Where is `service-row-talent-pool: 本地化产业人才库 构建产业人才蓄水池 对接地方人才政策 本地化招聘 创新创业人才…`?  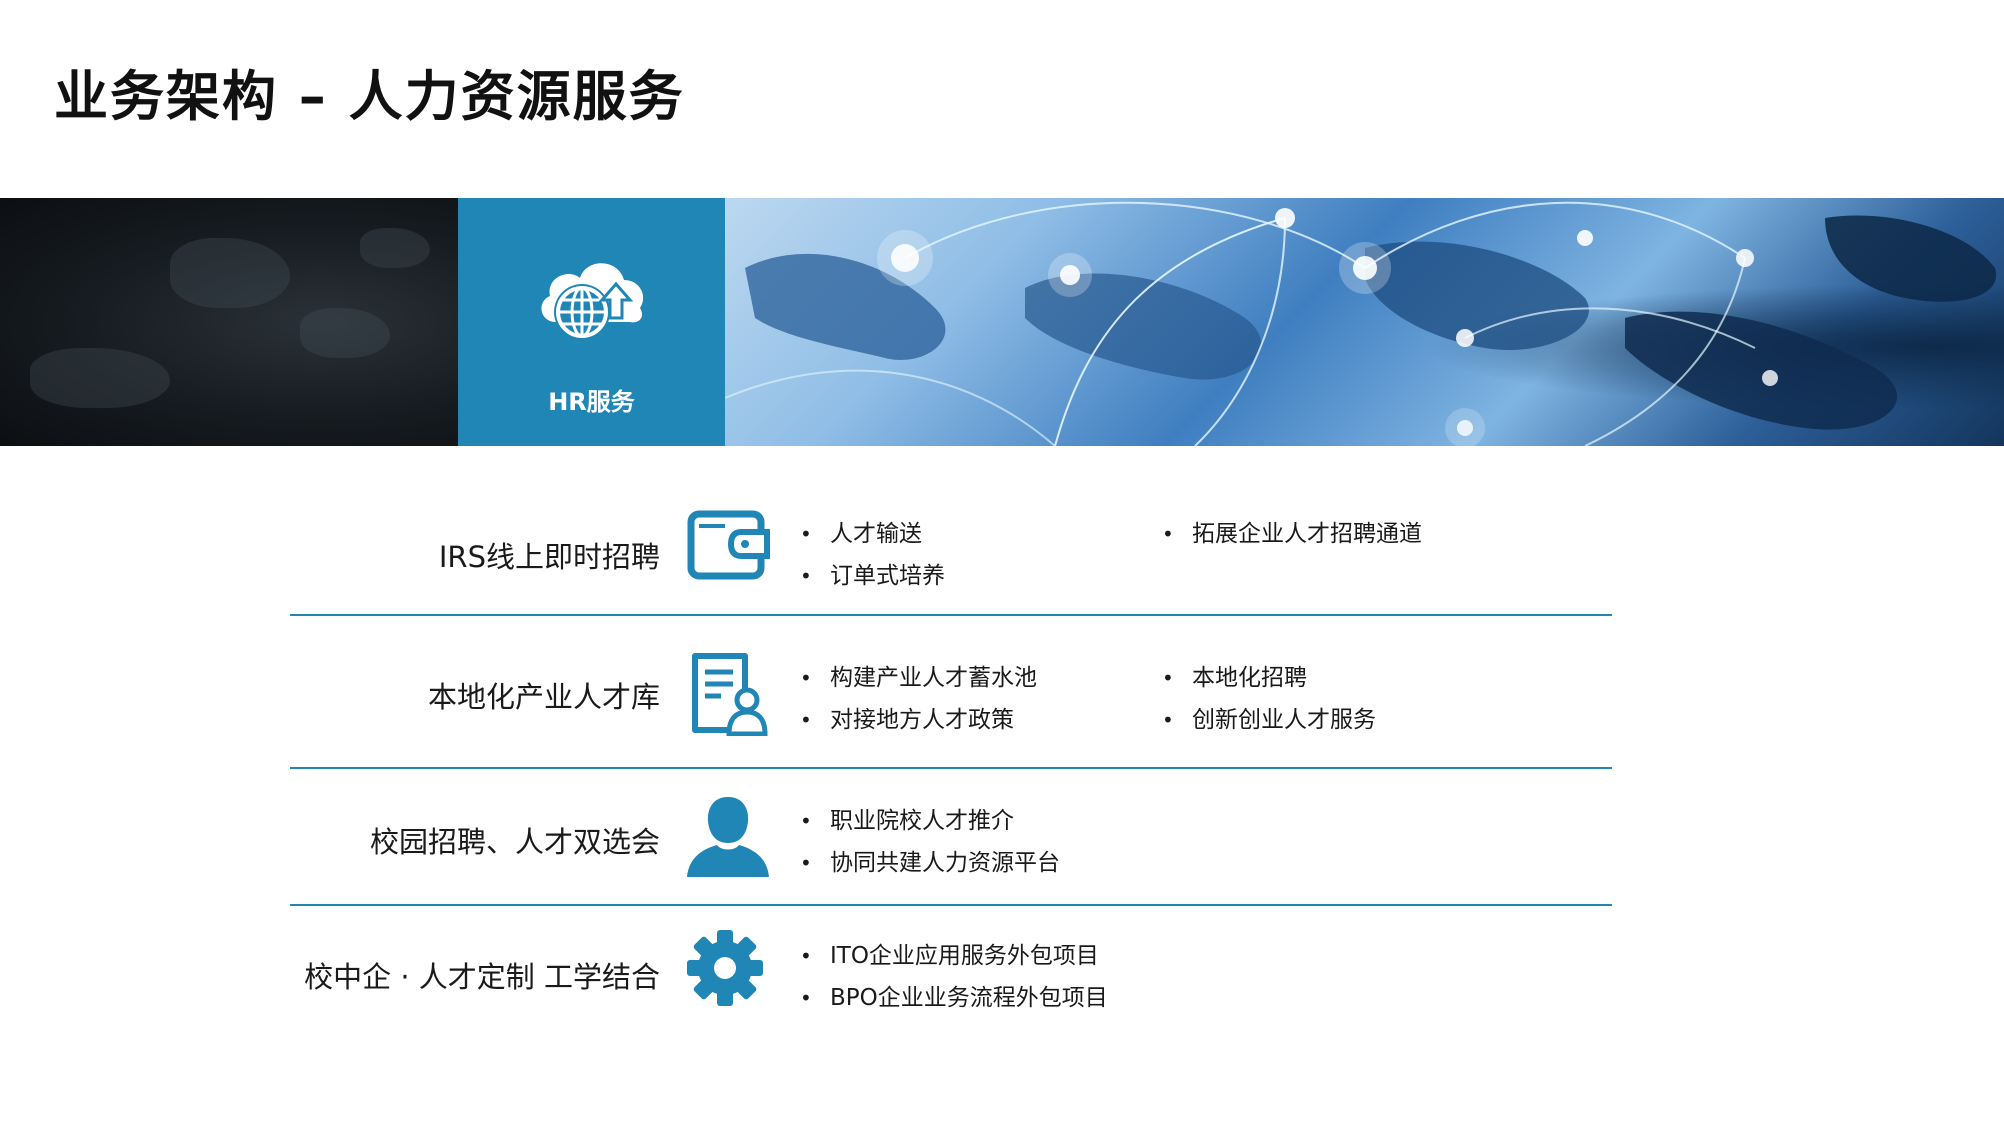
service-row-talent-pool: 本地化产业人才库 构建产业人才蓄水池 对接地方人才政策 本地化招聘 创新创业人才… is located at coordinates (951, 691).